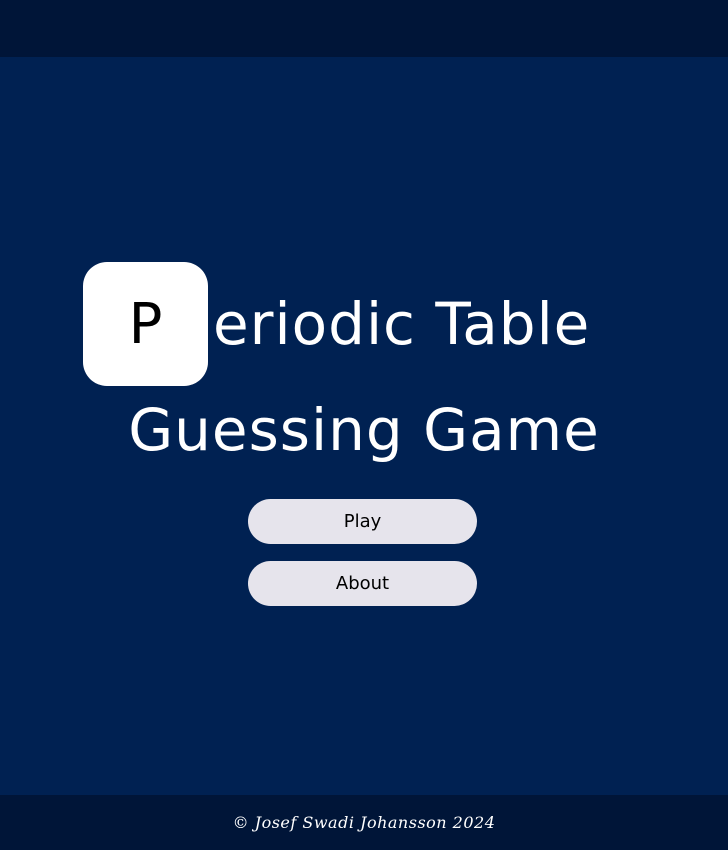 The height and width of the screenshot is (850, 728). Describe the element at coordinates (364, 28) in the screenshot. I see `top-bar` at that location.